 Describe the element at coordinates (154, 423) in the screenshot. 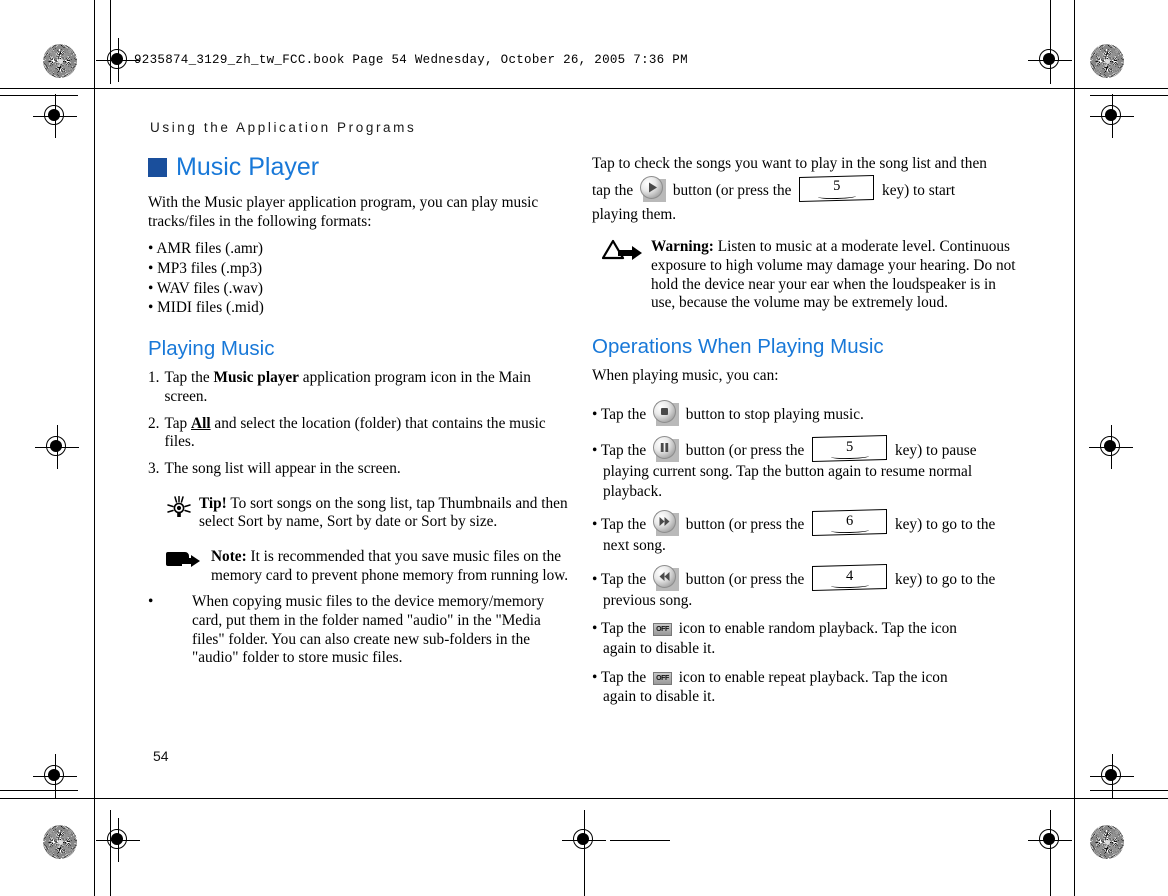

I see `step-number: 2.` at that location.